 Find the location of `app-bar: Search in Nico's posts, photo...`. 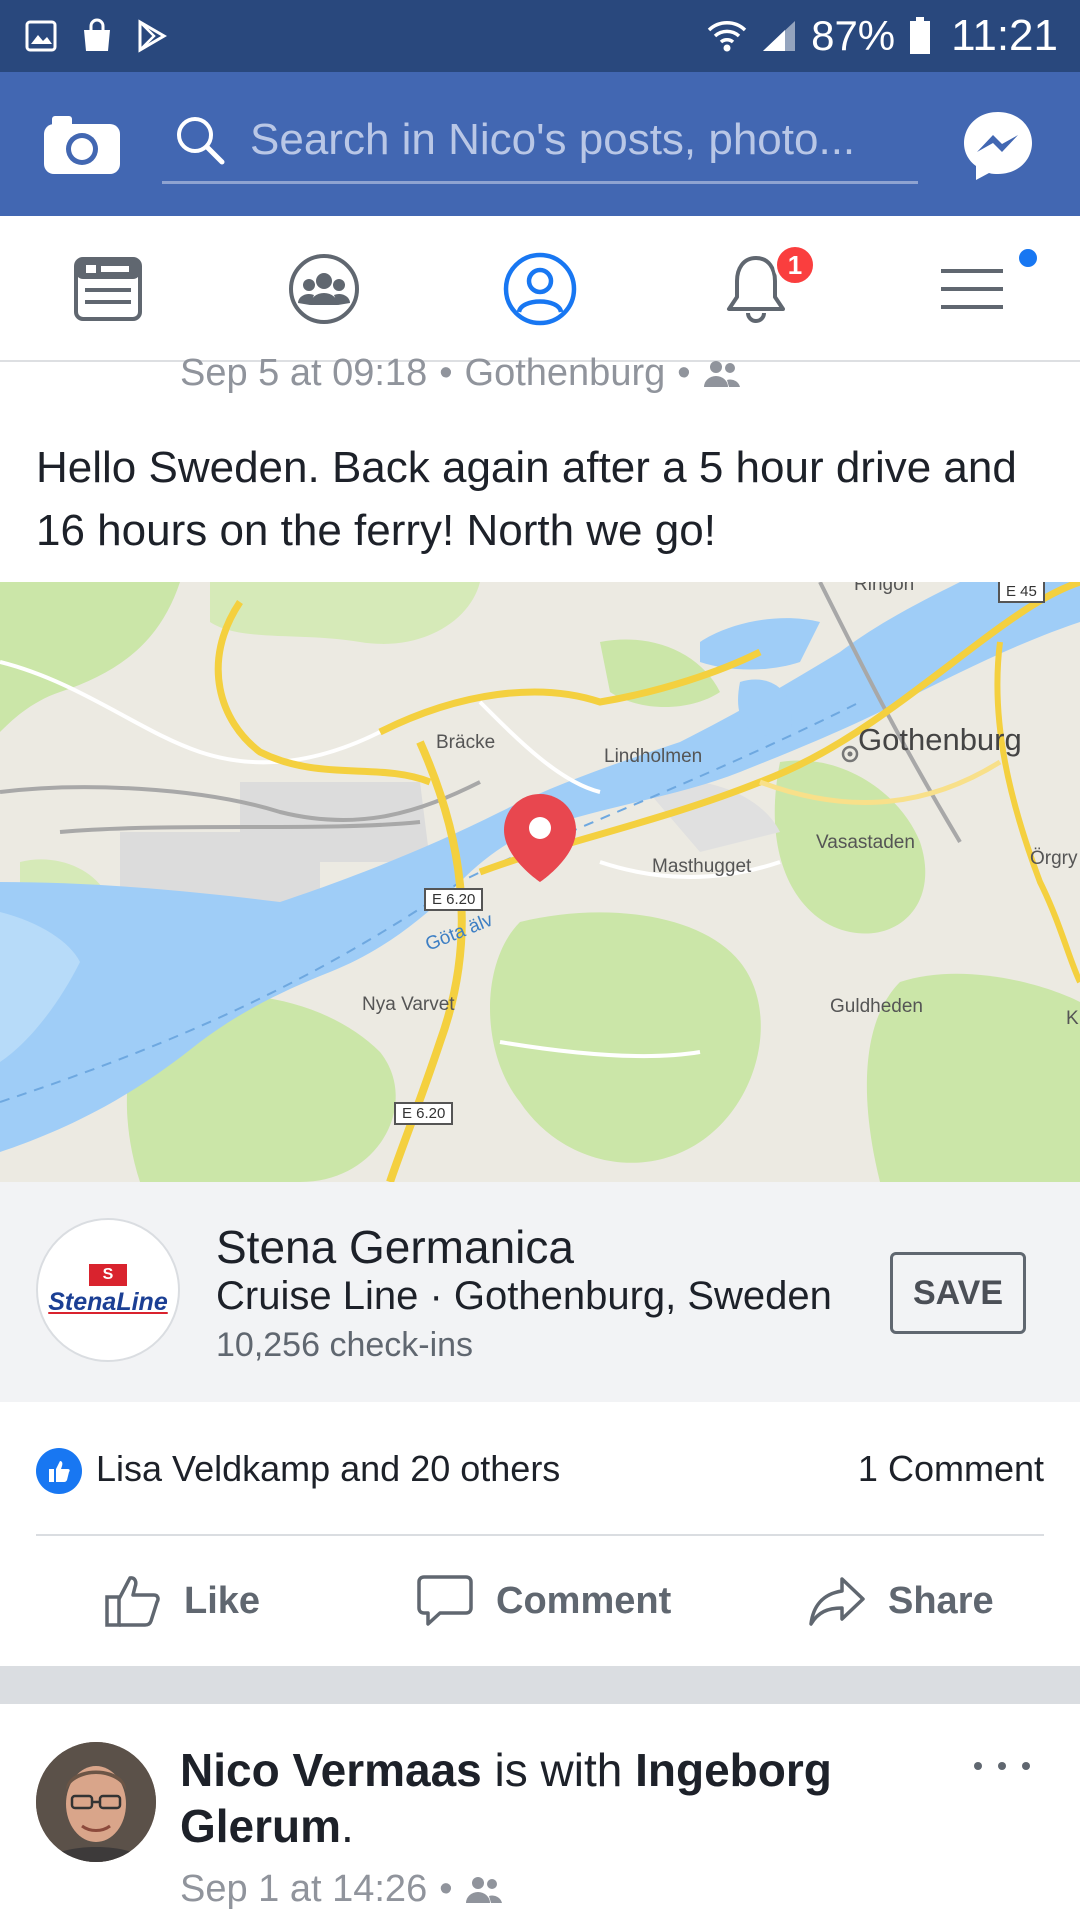

app-bar: Search in Nico's posts, photo... is located at coordinates (540, 144).